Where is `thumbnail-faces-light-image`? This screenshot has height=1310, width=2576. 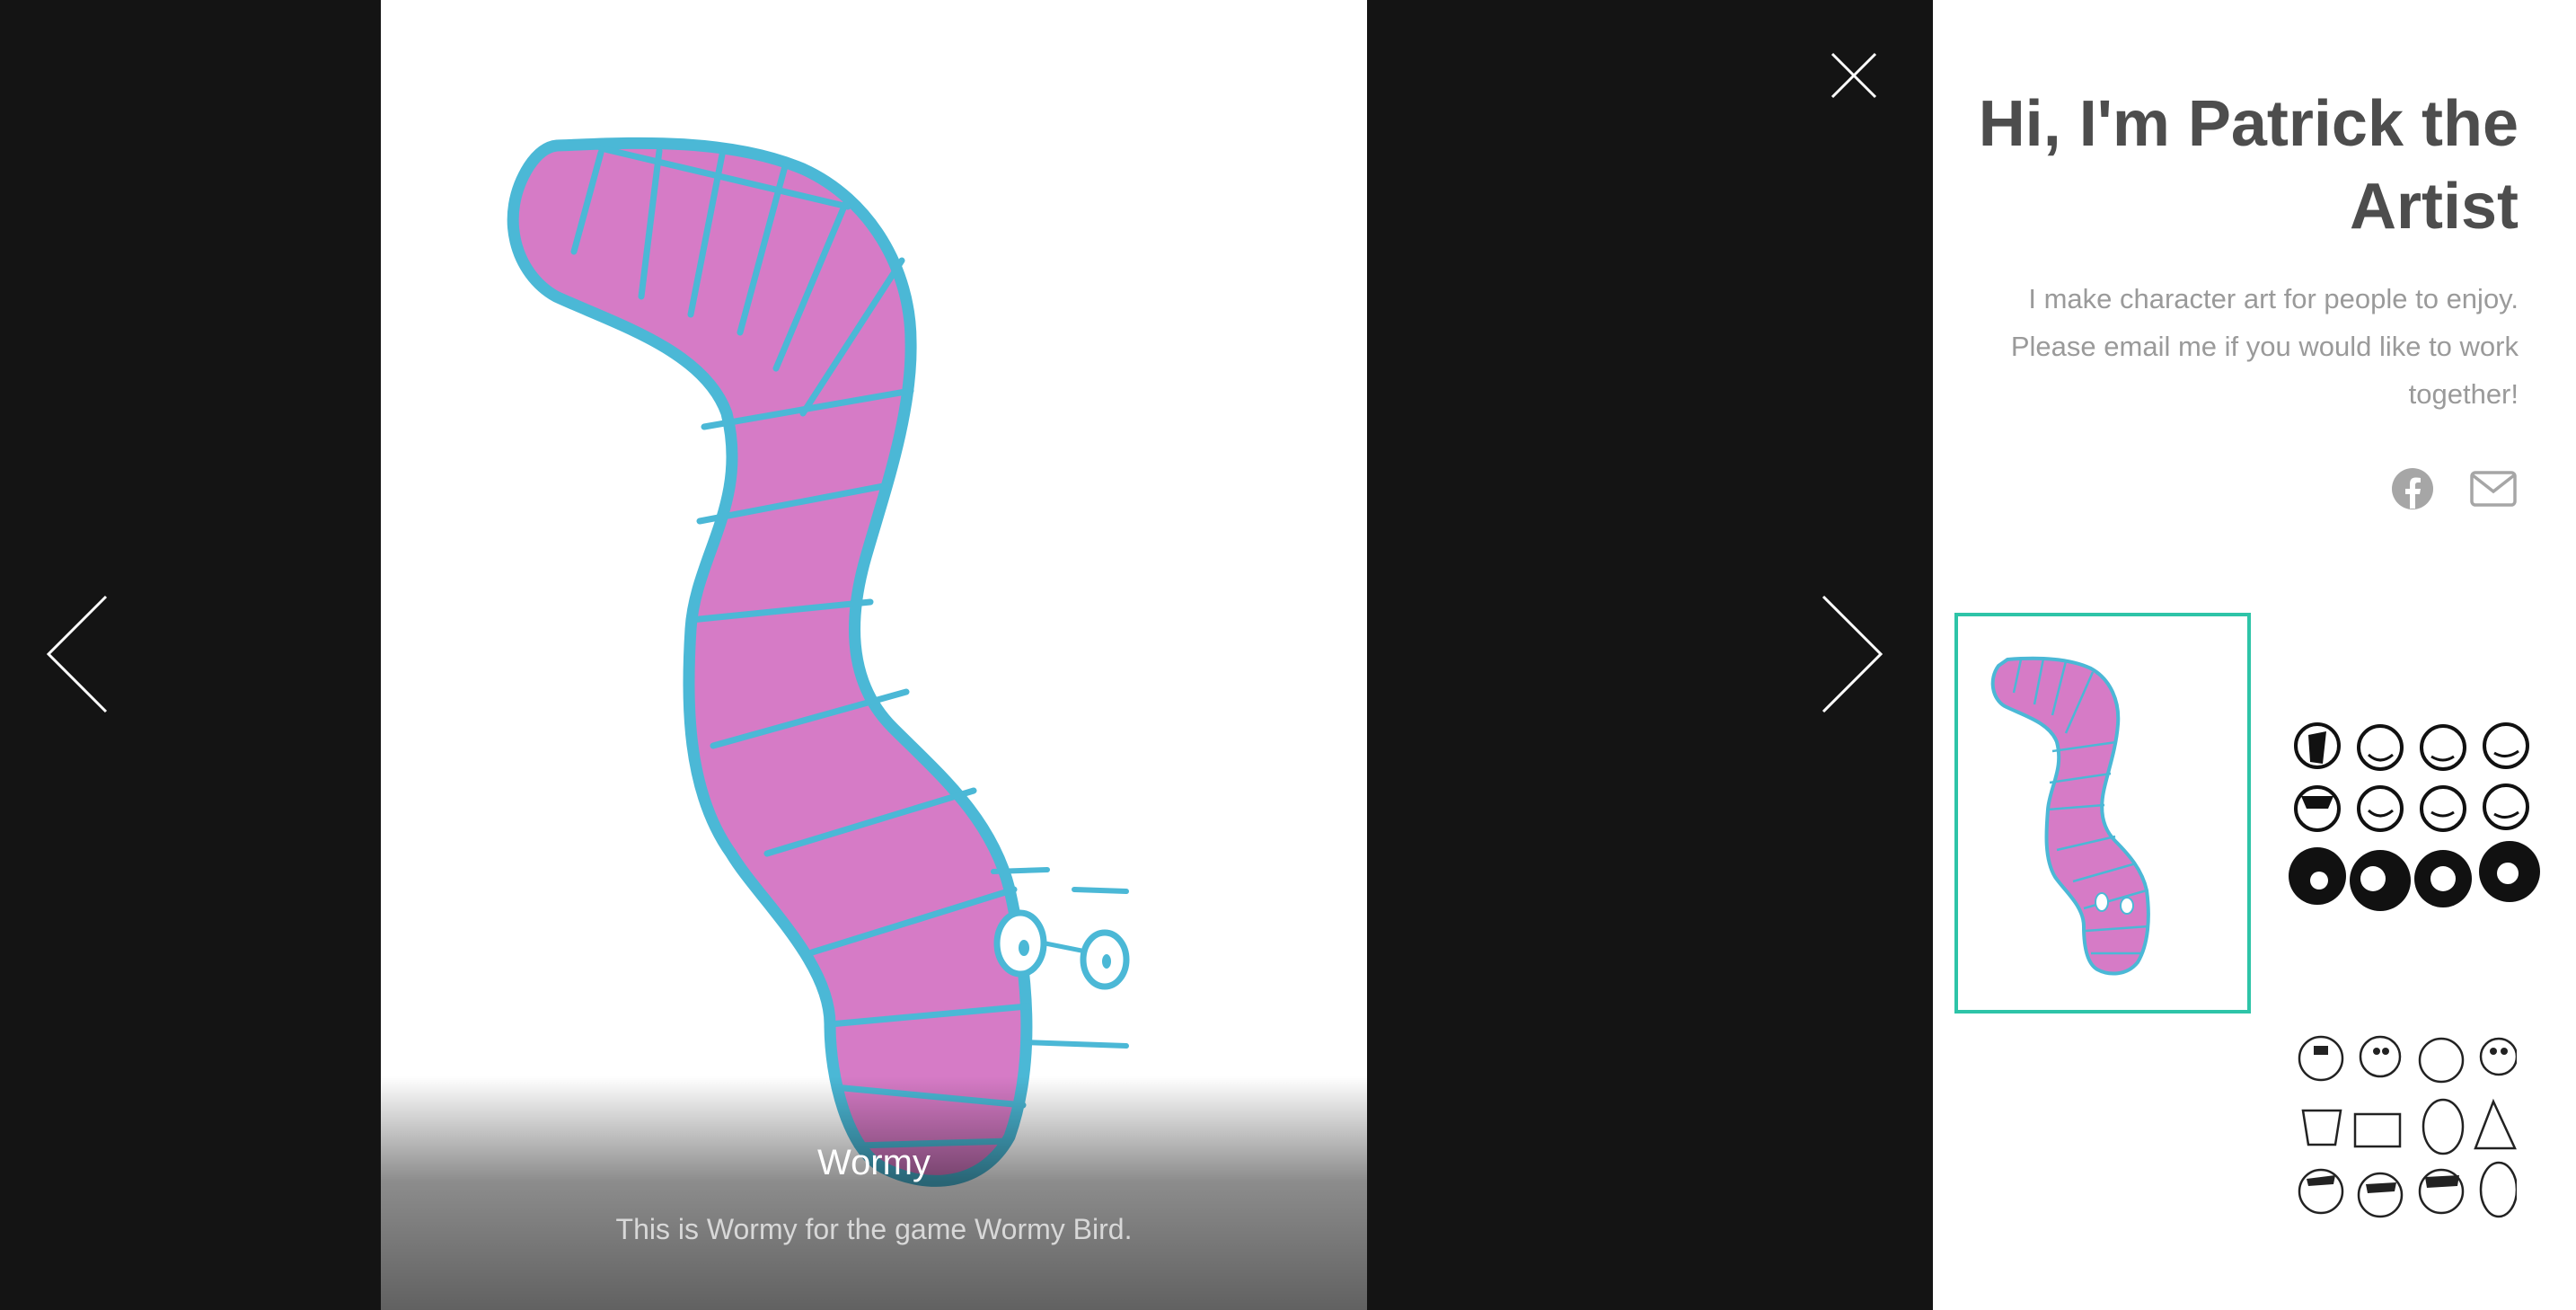 thumbnail-faces-light-image is located at coordinates (2408, 1126).